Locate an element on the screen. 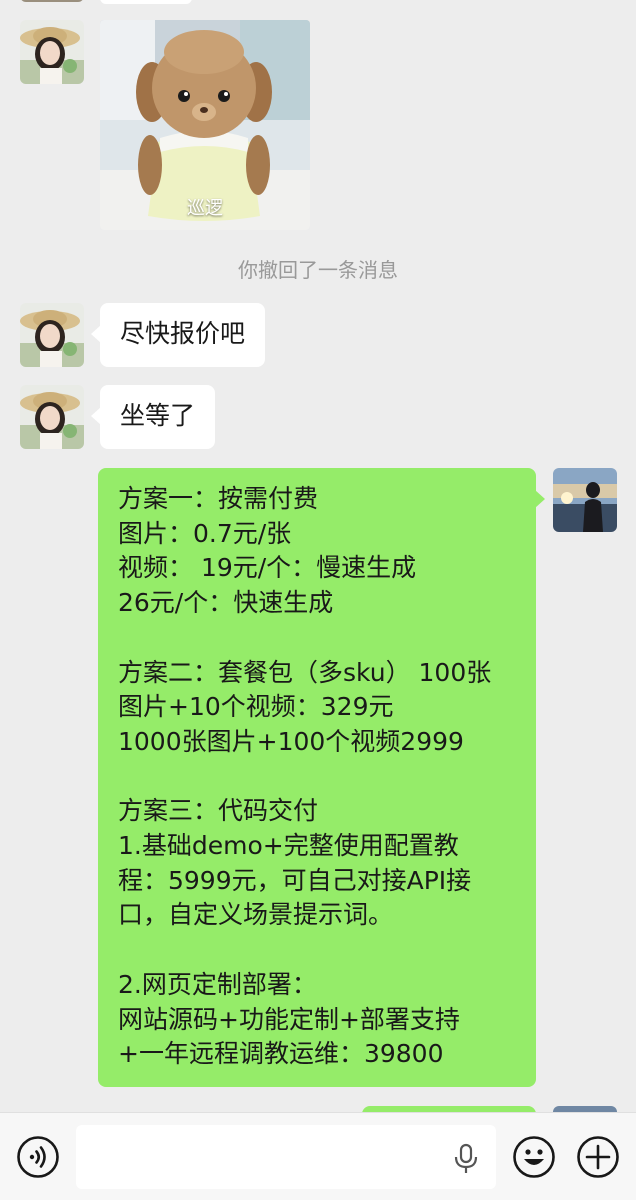 The image size is (636, 1200). sticker-message: 巡逻 is located at coordinates (205, 125).